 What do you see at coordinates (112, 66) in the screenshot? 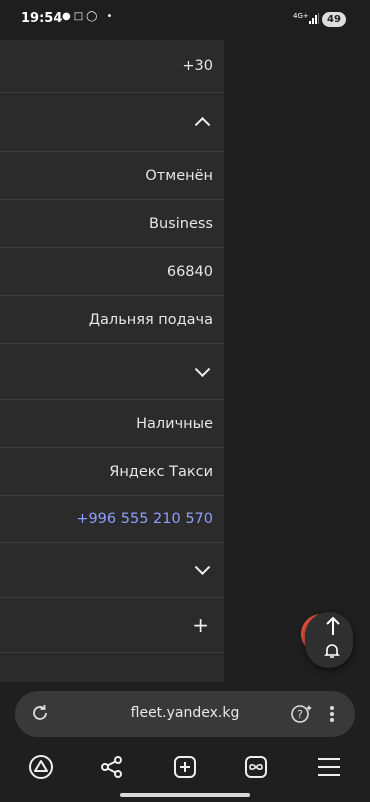
I see `detail-row: +30` at bounding box center [112, 66].